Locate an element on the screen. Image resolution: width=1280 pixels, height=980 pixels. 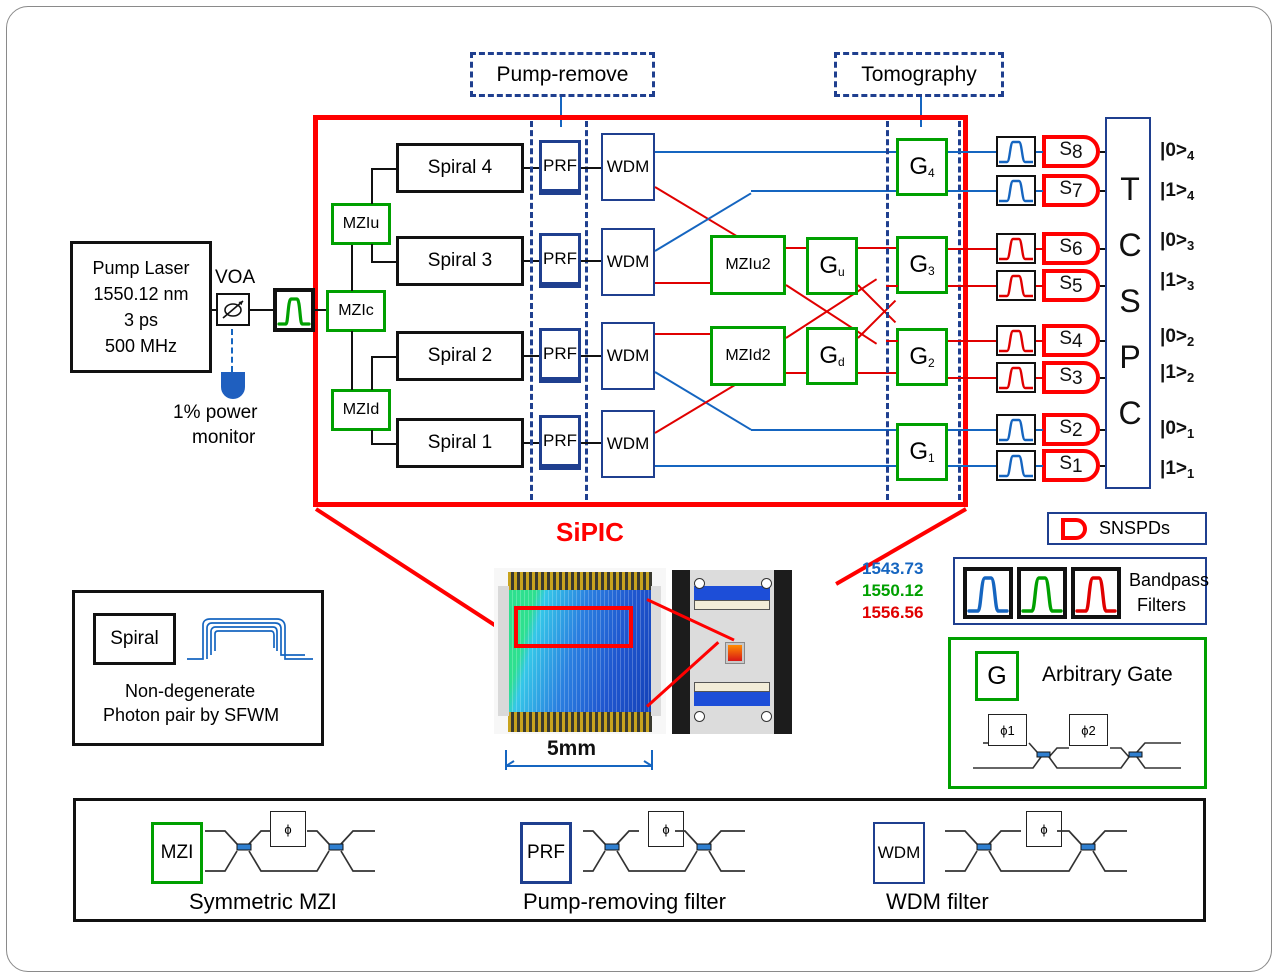
wavelength-3: 1556.56 is located at coordinates (893, 612).